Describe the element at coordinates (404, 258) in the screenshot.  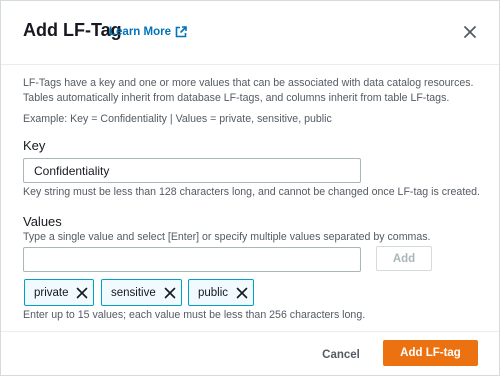
I see `add-value-button: Add` at that location.